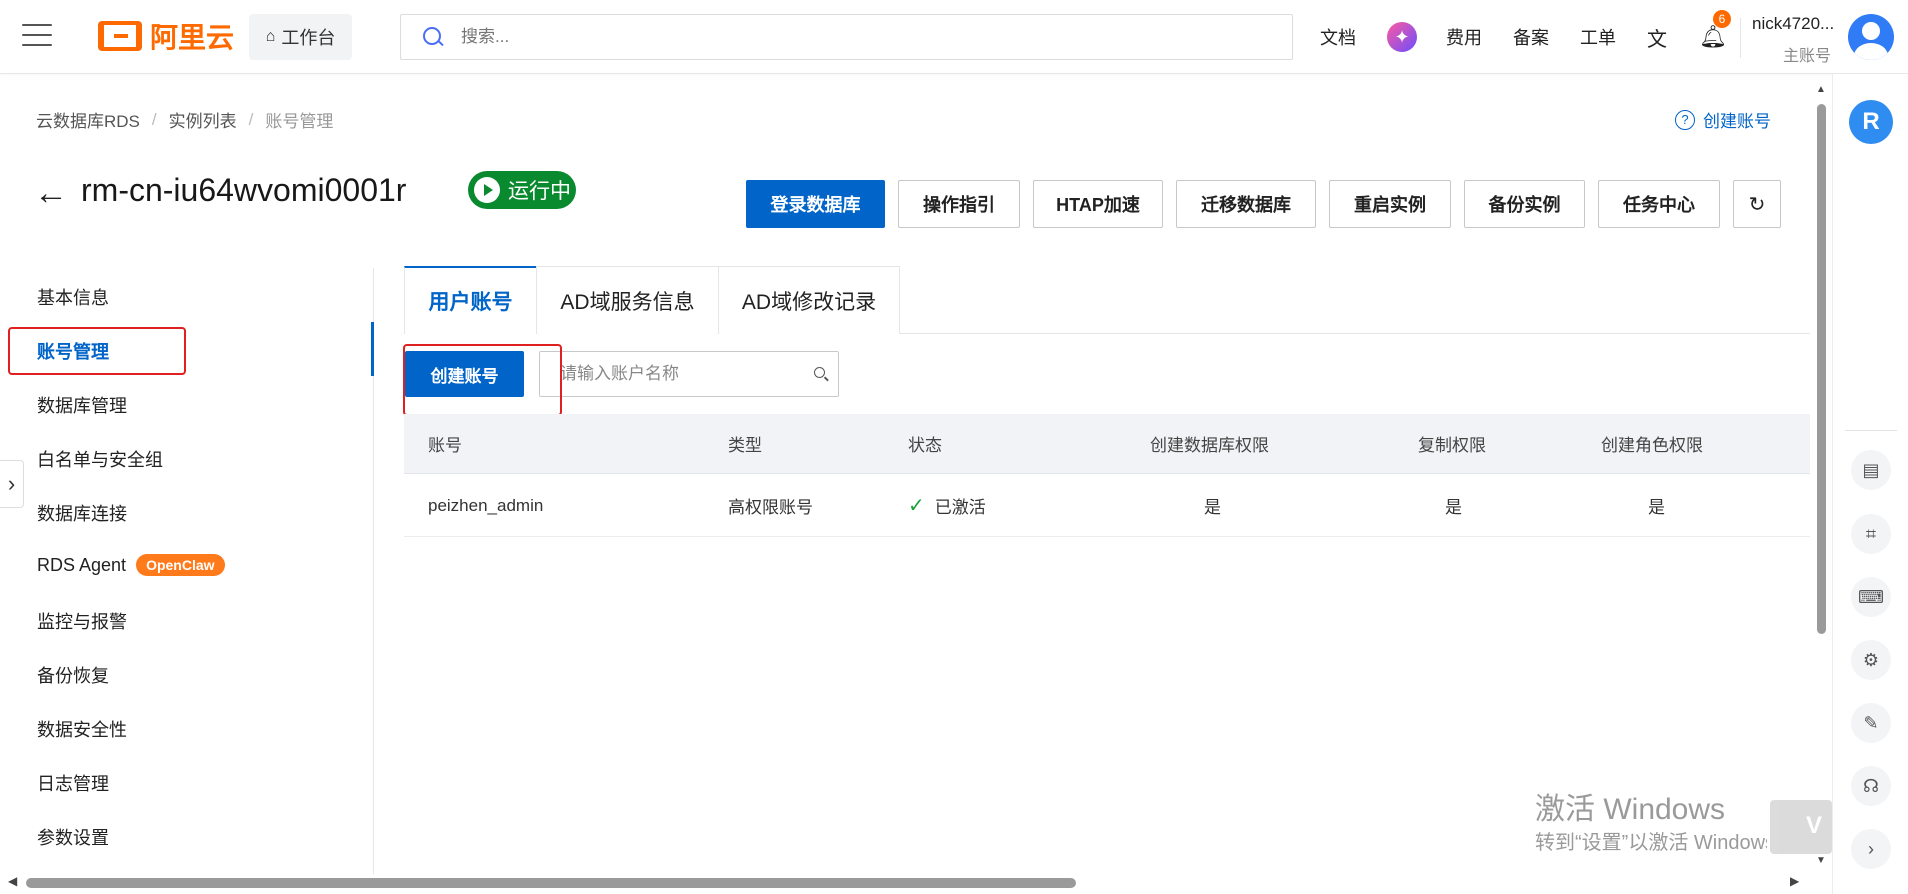 The width and height of the screenshot is (1908, 894). I want to click on billing-link: 费用, so click(1464, 37).